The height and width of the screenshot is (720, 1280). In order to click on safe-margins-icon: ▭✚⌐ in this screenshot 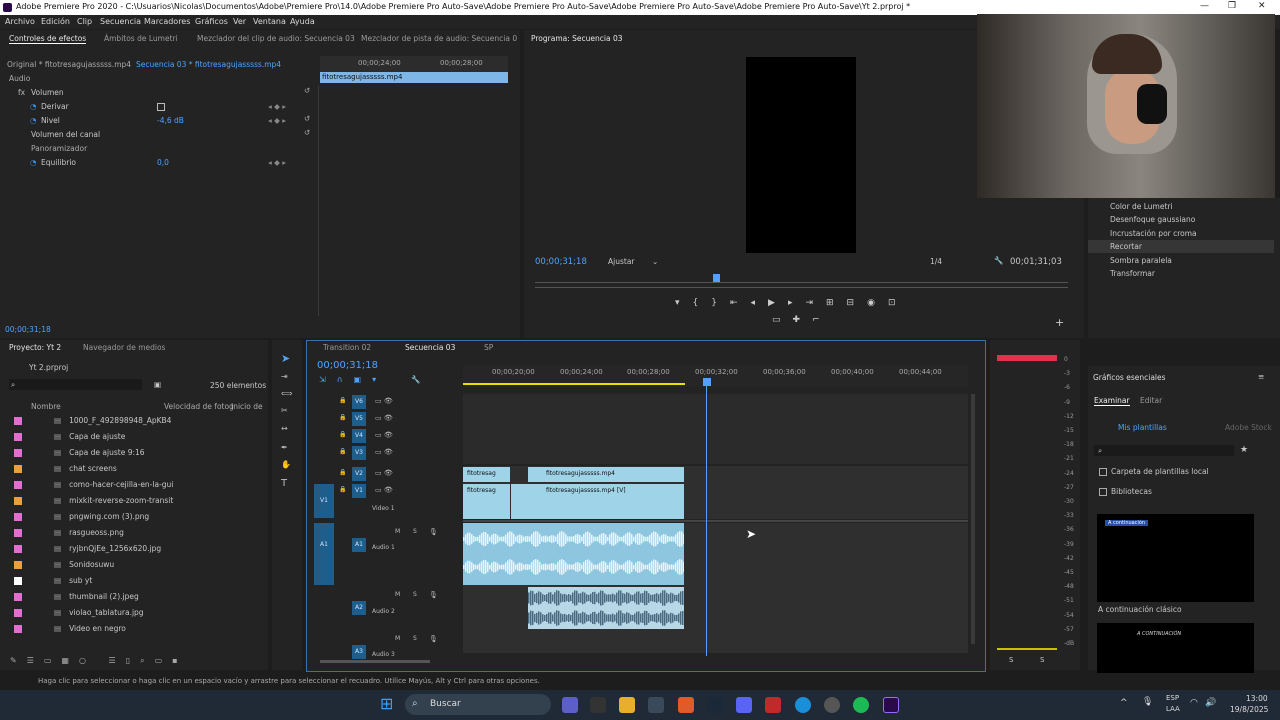, I will do `click(802, 320)`.